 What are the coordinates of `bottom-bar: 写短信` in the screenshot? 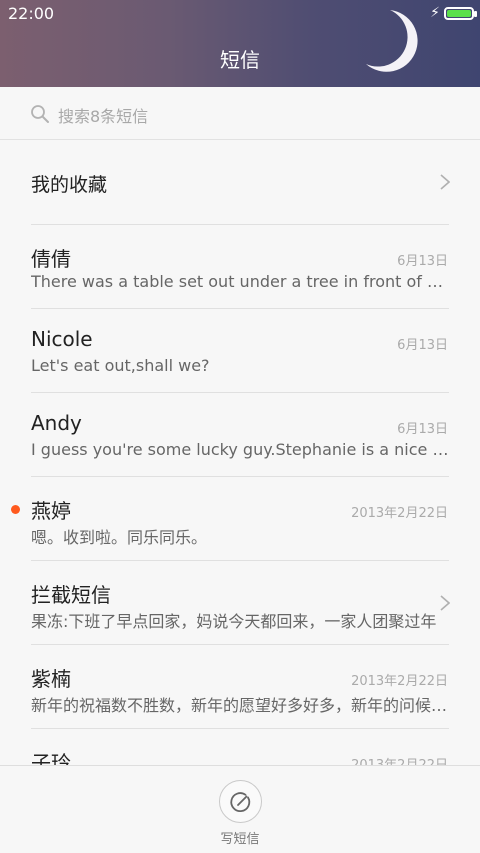 It's located at (240, 809).